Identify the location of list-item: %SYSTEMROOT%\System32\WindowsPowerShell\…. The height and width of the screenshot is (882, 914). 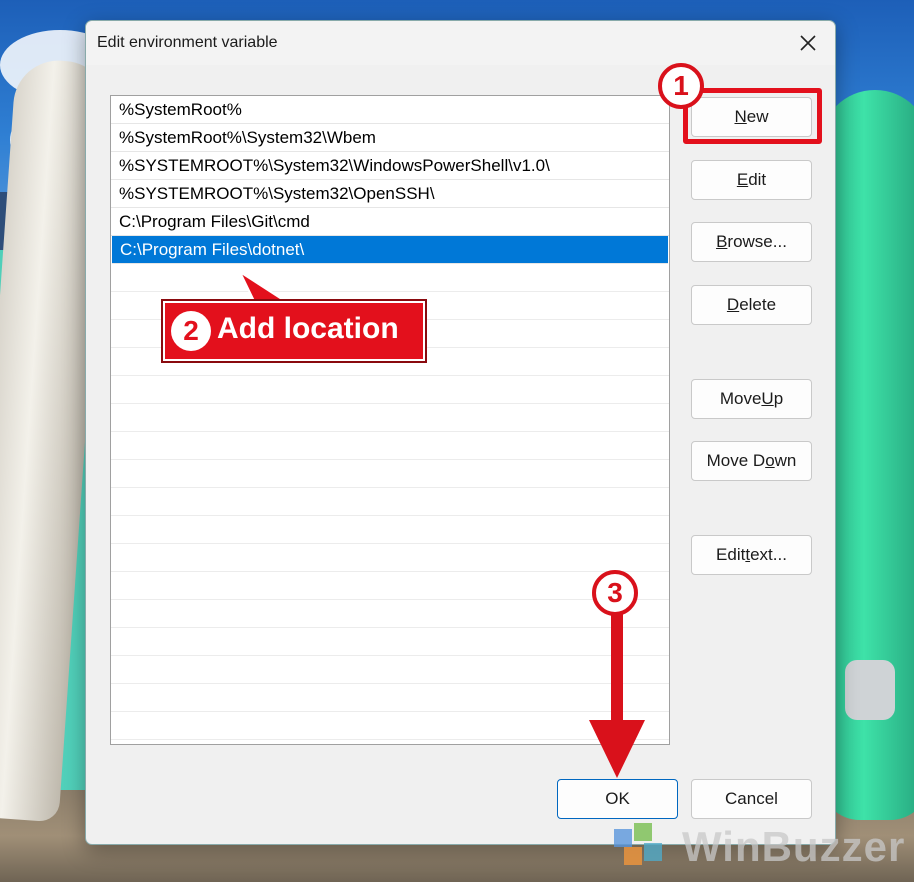
(390, 166).